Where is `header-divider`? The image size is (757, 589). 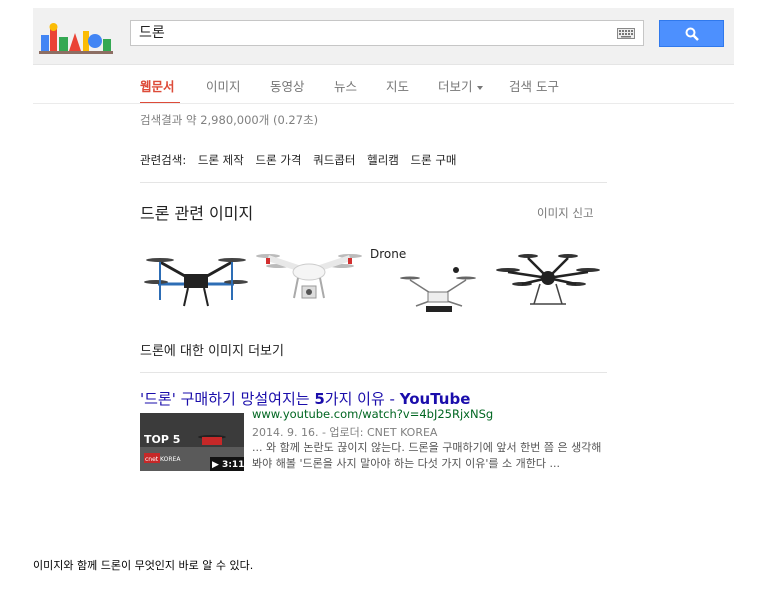 header-divider is located at coordinates (383, 103).